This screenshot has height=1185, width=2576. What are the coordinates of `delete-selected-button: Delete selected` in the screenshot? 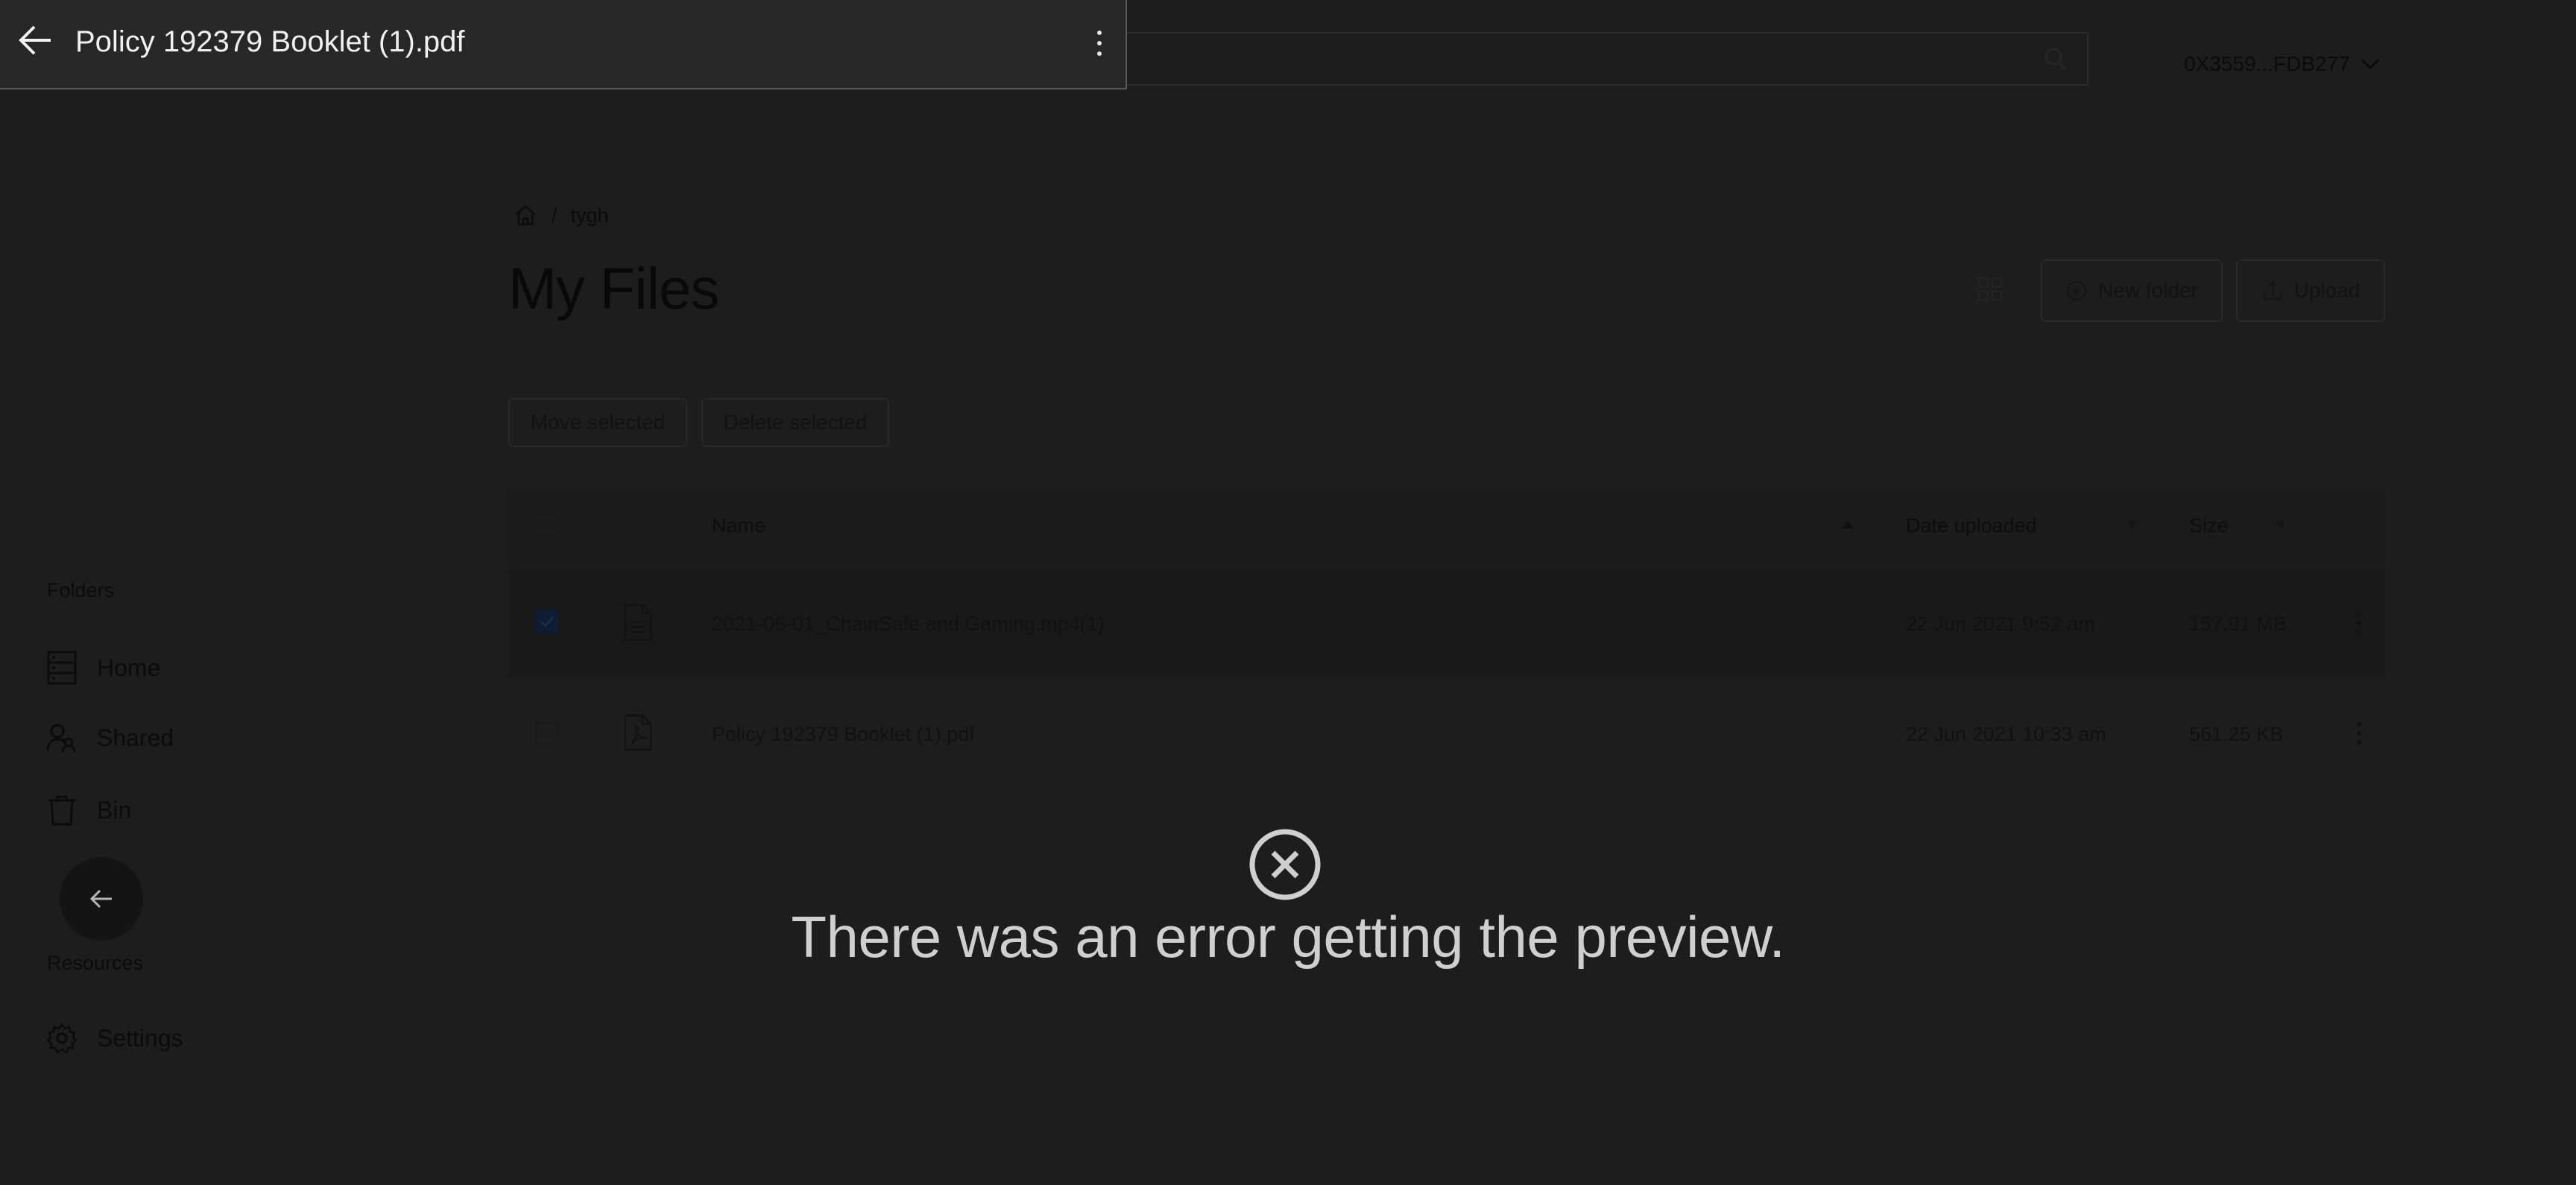 It's located at (795, 422).